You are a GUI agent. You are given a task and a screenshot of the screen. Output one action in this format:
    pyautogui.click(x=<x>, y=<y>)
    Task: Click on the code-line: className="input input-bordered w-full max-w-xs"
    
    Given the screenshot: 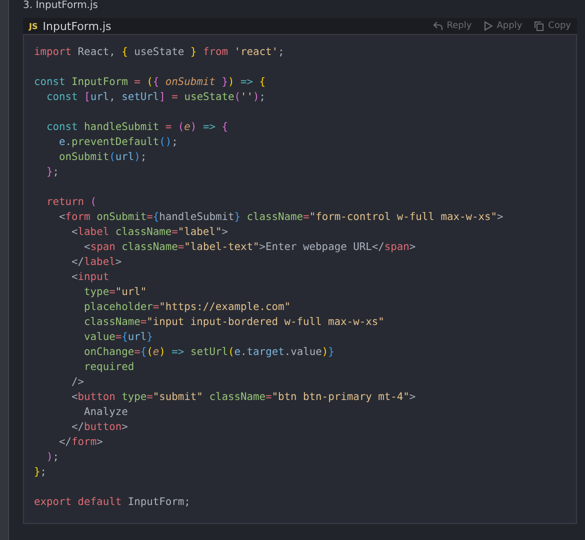 What is the action you would take?
    pyautogui.click(x=234, y=322)
    